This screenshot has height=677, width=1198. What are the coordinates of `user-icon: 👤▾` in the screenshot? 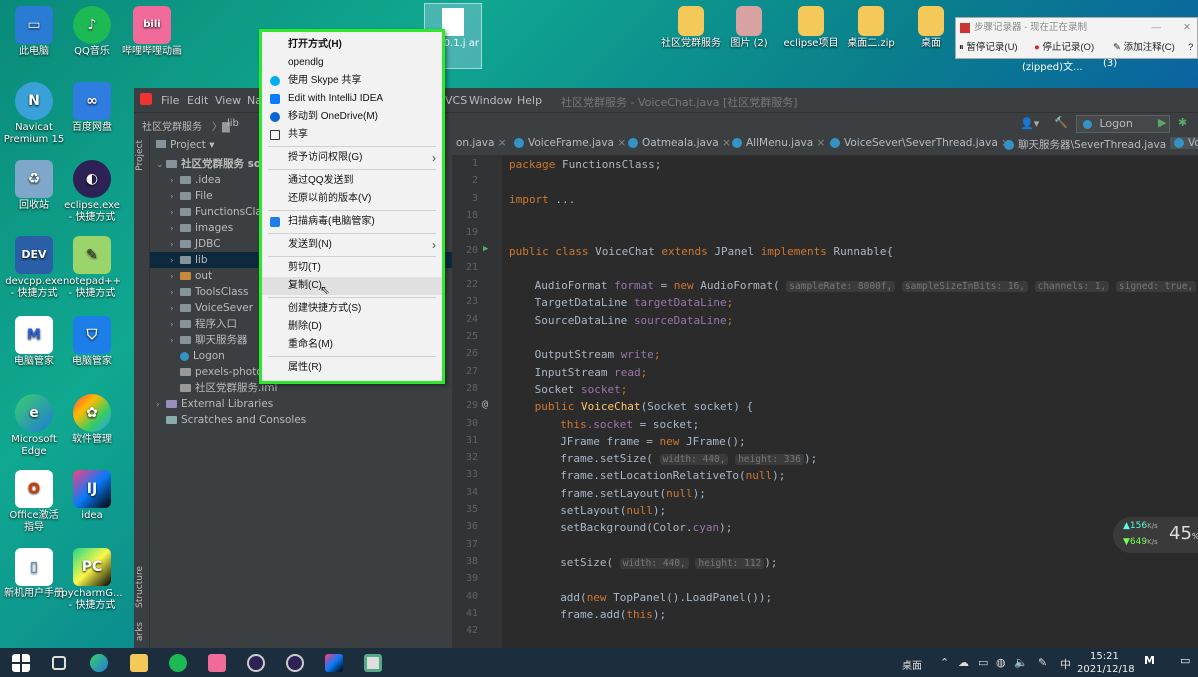 It's located at (1029, 123).